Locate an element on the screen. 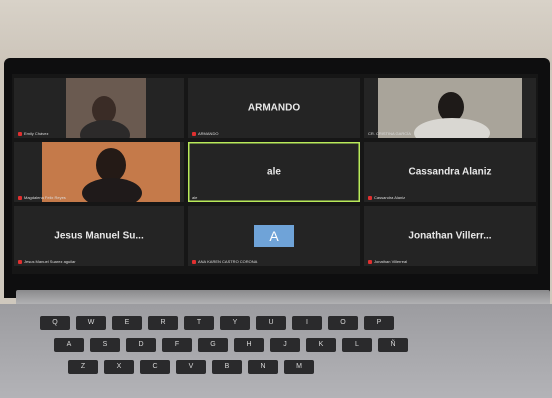 The height and width of the screenshot is (398, 552). participant-name: Cassandra Alaniz is located at coordinates (450, 172).